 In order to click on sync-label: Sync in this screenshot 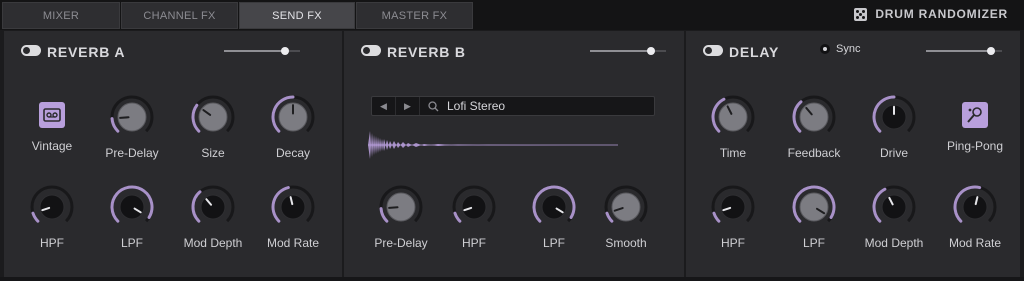, I will do `click(848, 49)`.